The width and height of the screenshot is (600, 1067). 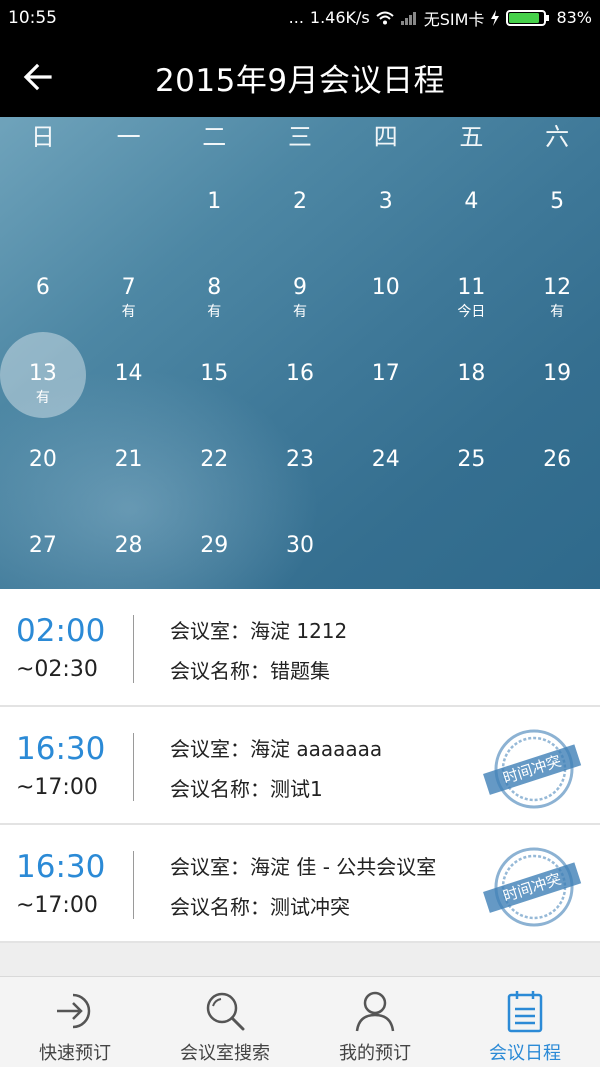 I want to click on day-number: 4, so click(x=471, y=201).